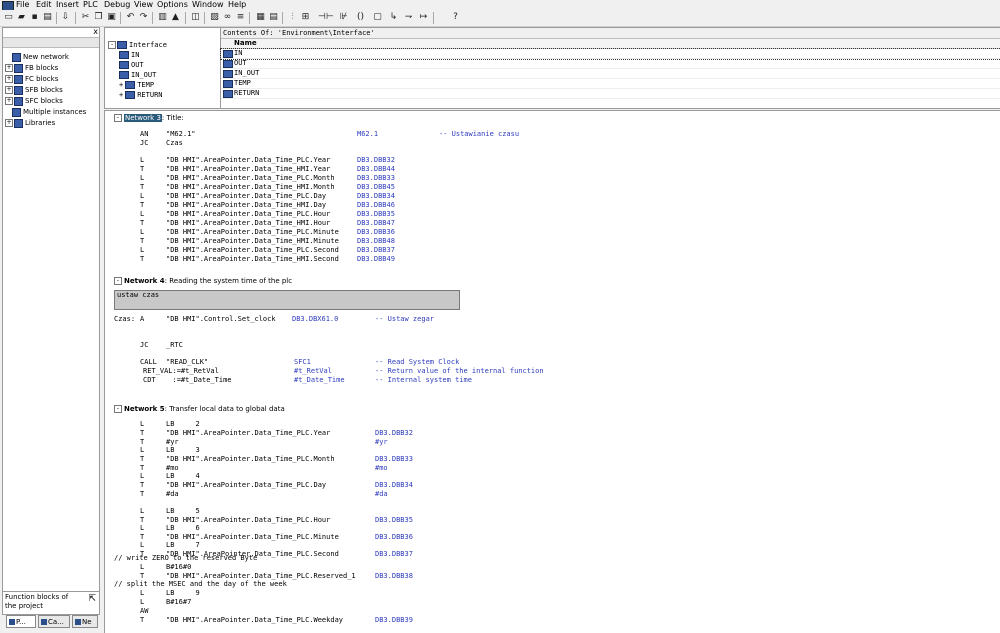 The image size is (1000, 633). I want to click on load-icon: ▲, so click(175, 17).